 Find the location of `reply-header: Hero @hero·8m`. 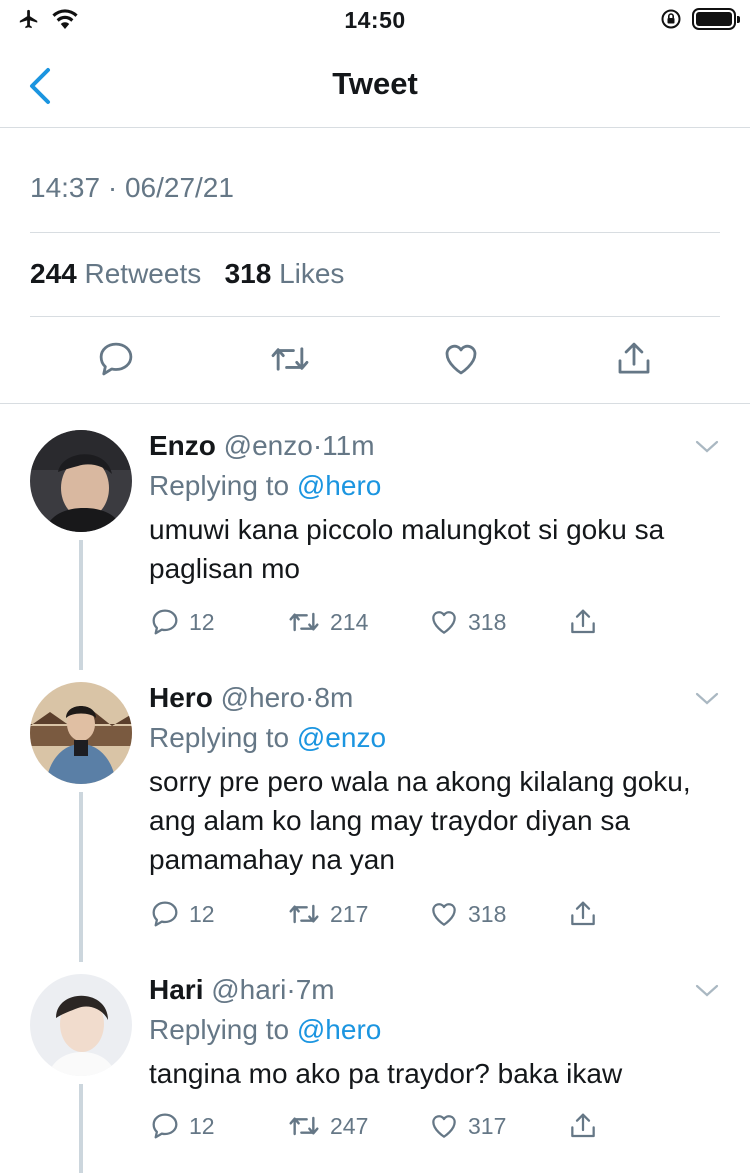

reply-header: Hero @hero·8m is located at coordinates (251, 698).